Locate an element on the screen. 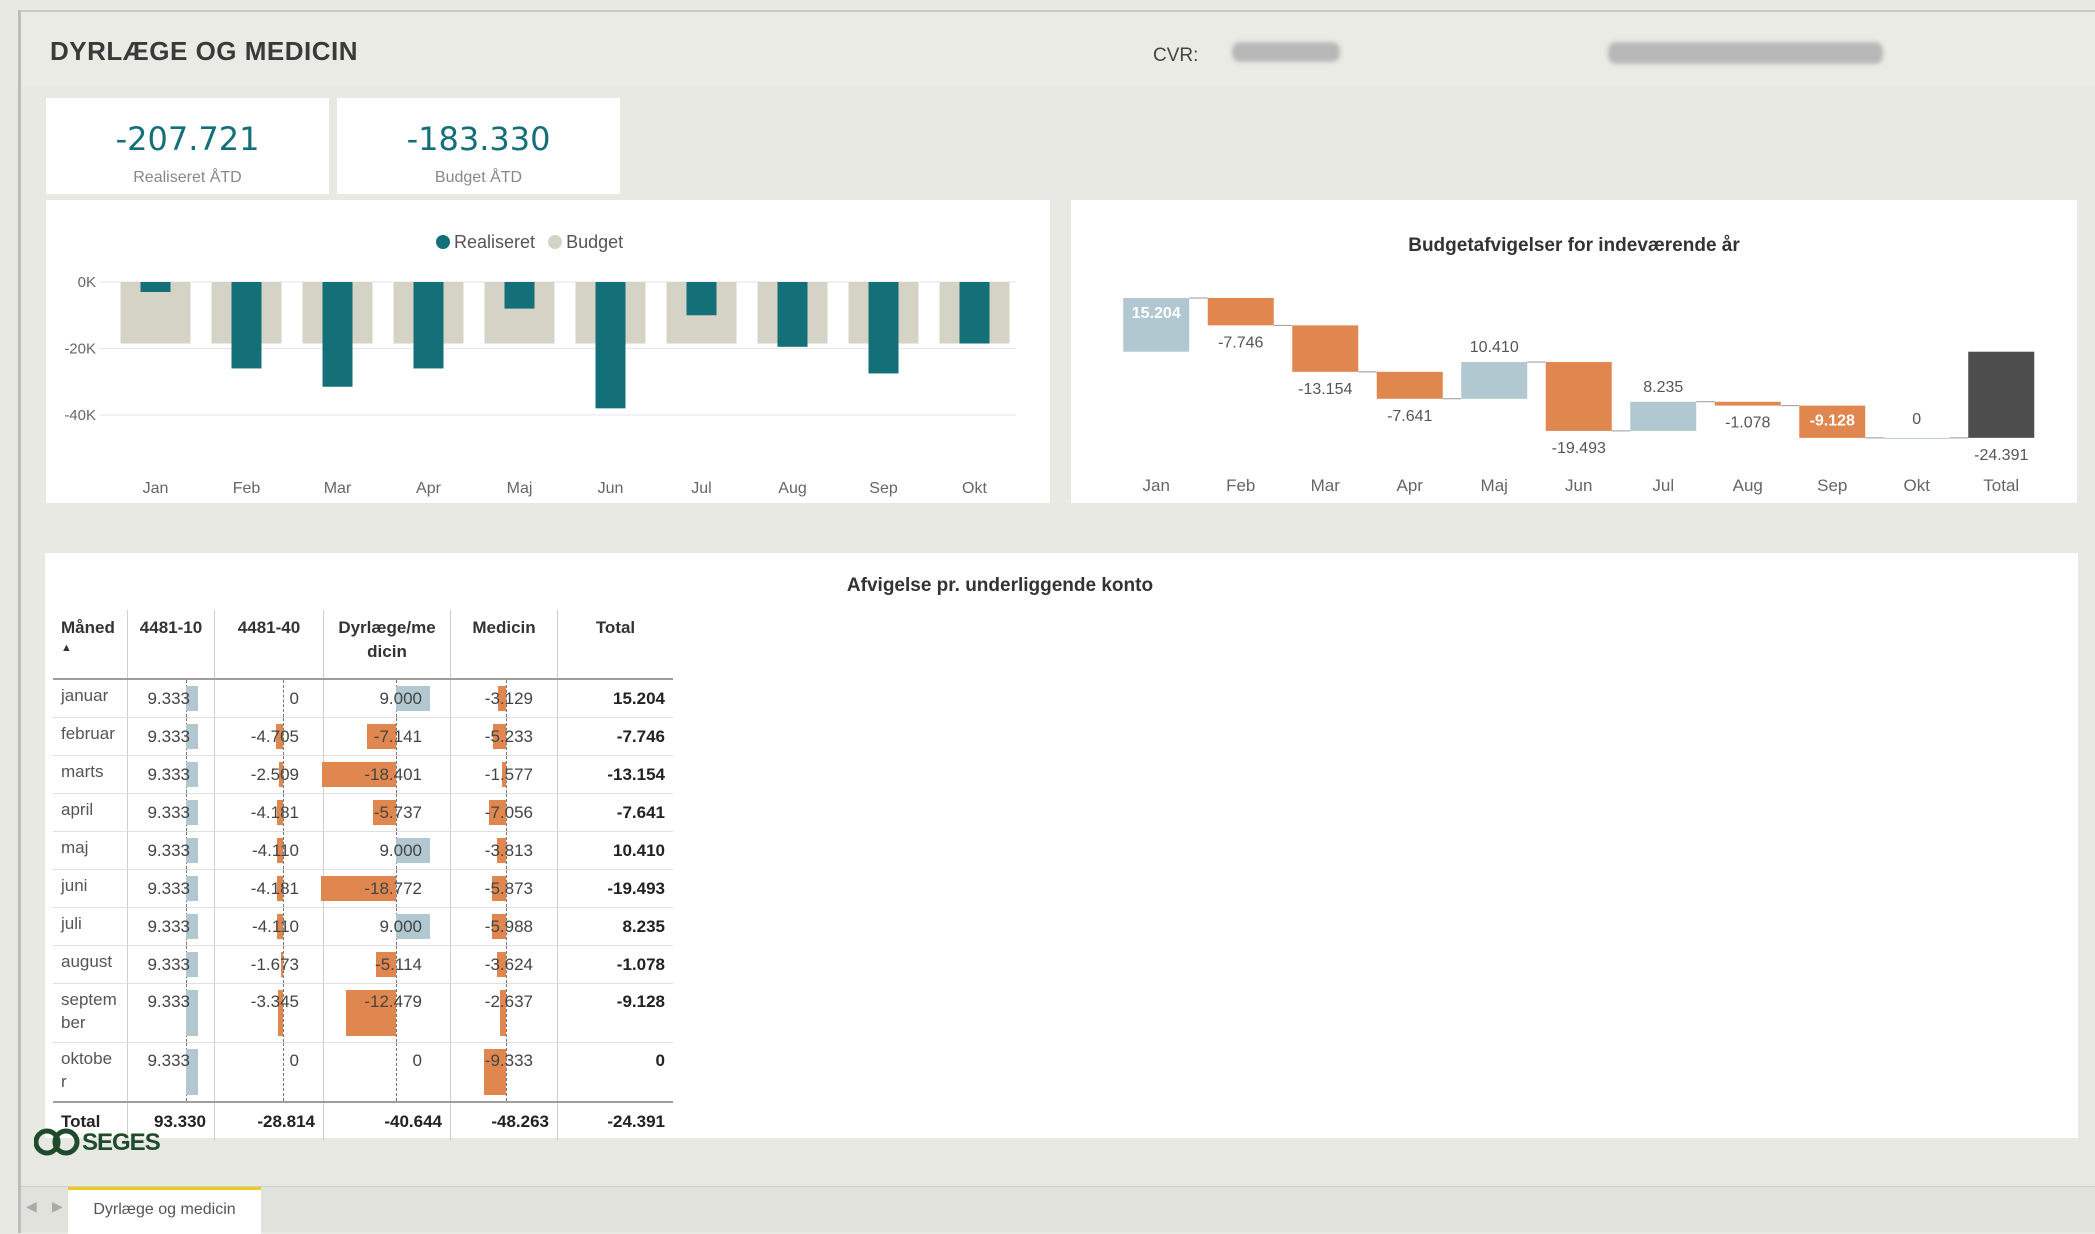 The image size is (2095, 1234). page-tab-bar is located at coordinates (1058, 1209).